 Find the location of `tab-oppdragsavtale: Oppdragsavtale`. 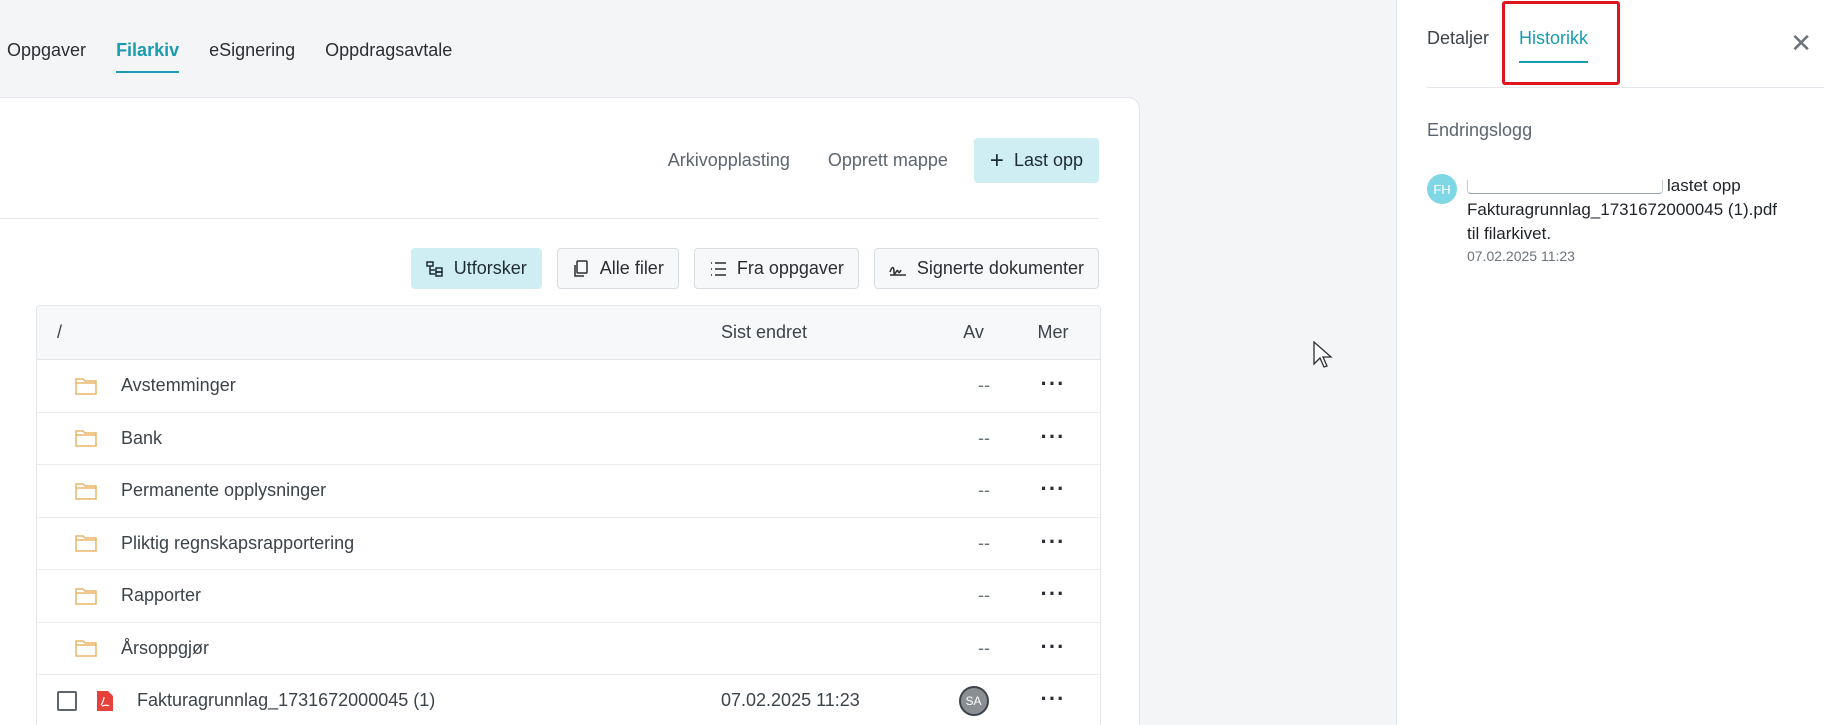

tab-oppdragsavtale: Oppdragsavtale is located at coordinates (388, 56).